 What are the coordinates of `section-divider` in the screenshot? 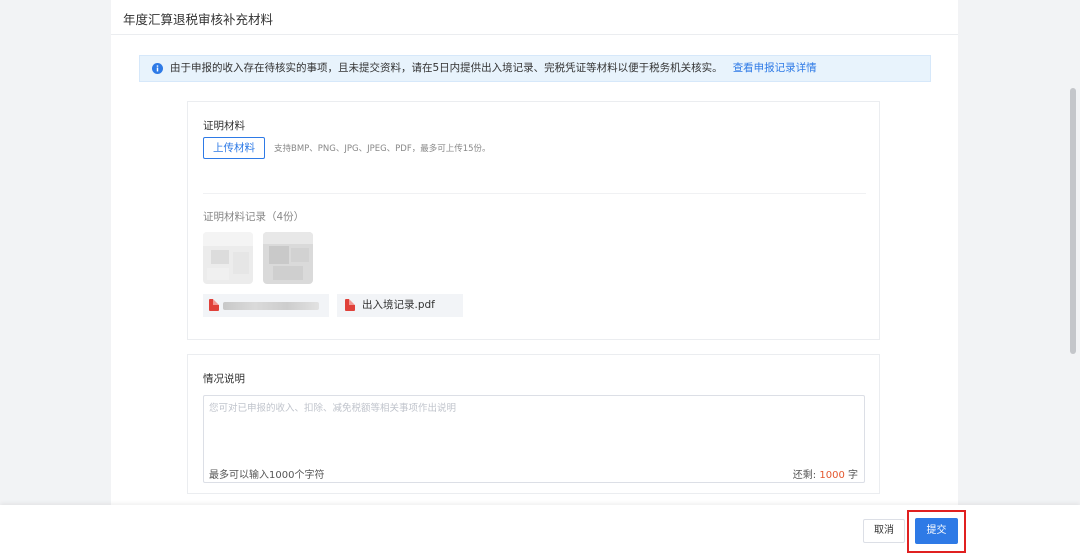 It's located at (534, 193).